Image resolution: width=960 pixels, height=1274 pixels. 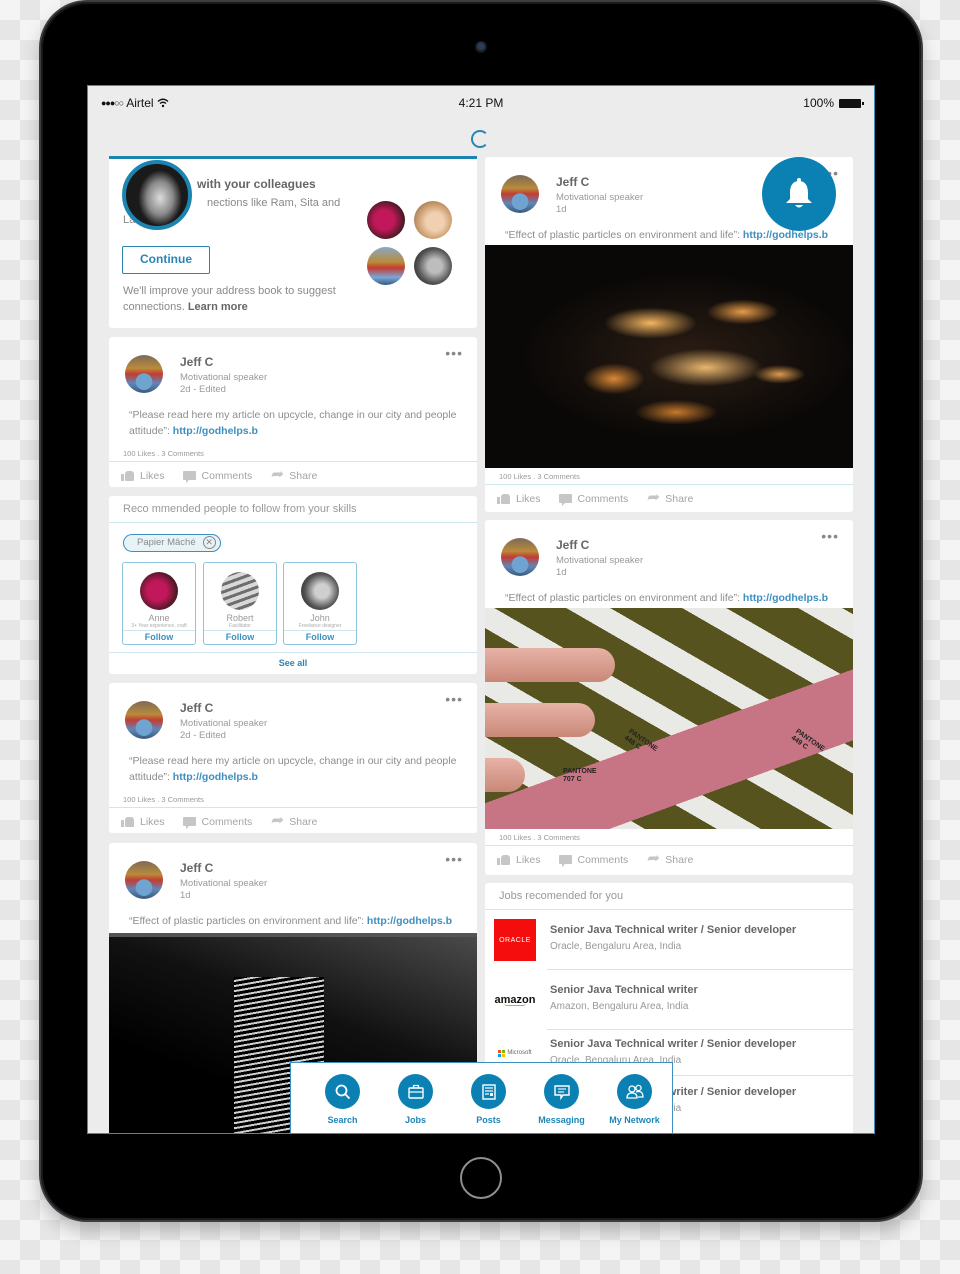 I want to click on learn-more-link: Learn more, so click(x=218, y=307).